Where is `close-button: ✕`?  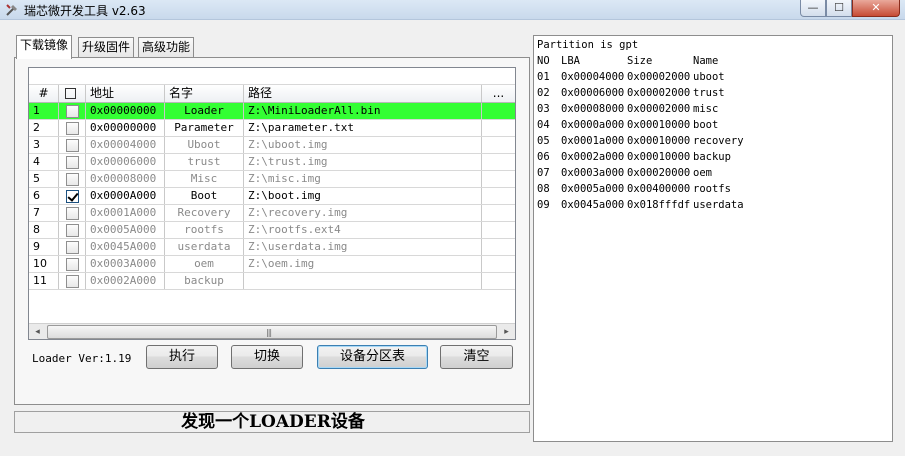
close-button: ✕ is located at coordinates (876, 8).